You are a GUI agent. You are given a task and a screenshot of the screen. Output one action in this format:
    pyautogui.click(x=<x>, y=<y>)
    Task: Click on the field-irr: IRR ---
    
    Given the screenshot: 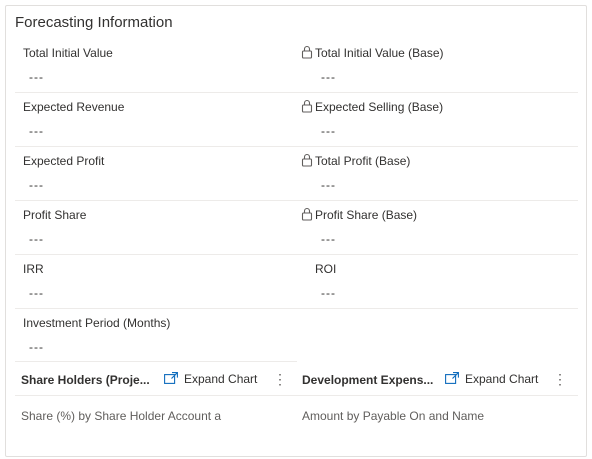 What is the action you would take?
    pyautogui.click(x=147, y=281)
    